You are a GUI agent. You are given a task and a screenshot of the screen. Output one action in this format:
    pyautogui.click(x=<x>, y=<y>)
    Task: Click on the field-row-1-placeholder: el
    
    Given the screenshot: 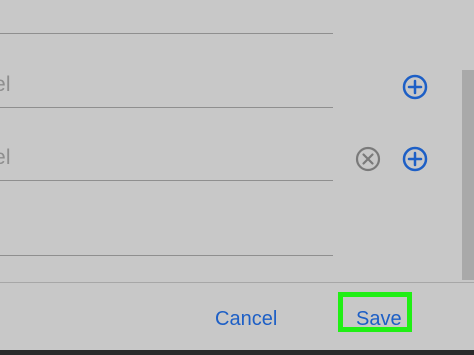 What is the action you would take?
    pyautogui.click(x=5, y=85)
    